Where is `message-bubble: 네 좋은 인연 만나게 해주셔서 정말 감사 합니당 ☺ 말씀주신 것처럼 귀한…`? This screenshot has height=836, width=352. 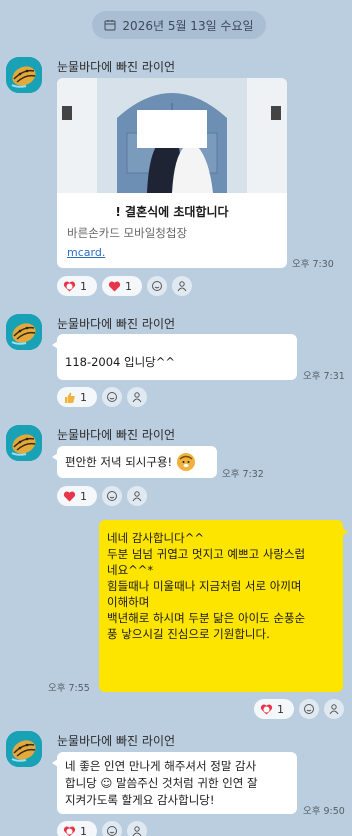
message-bubble: 네 좋은 인연 만나게 해주셔서 정말 감사 합니당 ☺ 말씀주신 것처럼 귀한… is located at coordinates (174, 783).